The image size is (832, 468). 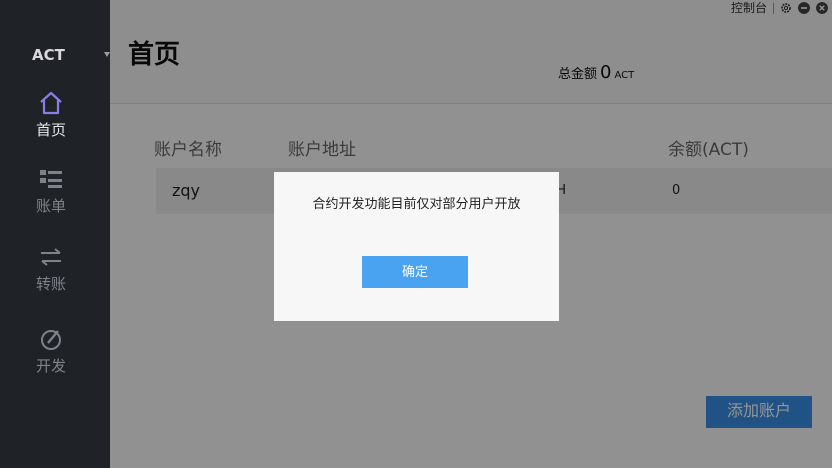 What do you see at coordinates (416, 204) in the screenshot?
I see `dialog-message: 合约开发功能目前仅对部分用户开放` at bounding box center [416, 204].